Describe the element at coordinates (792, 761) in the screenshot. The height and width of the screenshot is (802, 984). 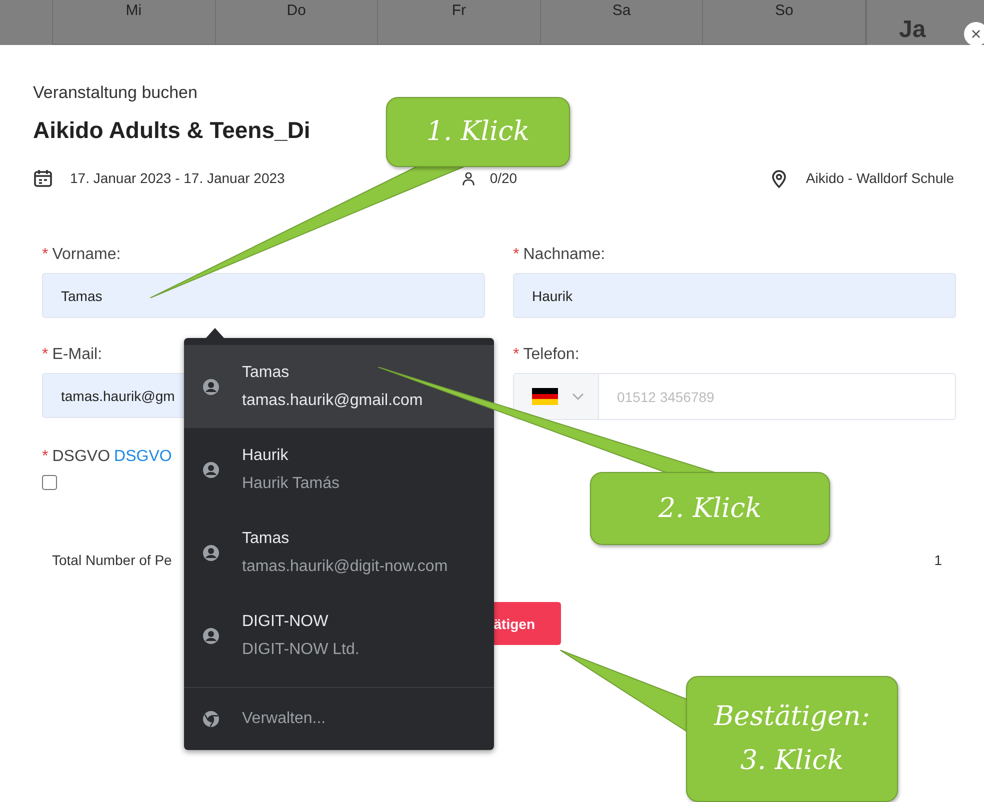
I see `callout-text: 3. Klick` at that location.